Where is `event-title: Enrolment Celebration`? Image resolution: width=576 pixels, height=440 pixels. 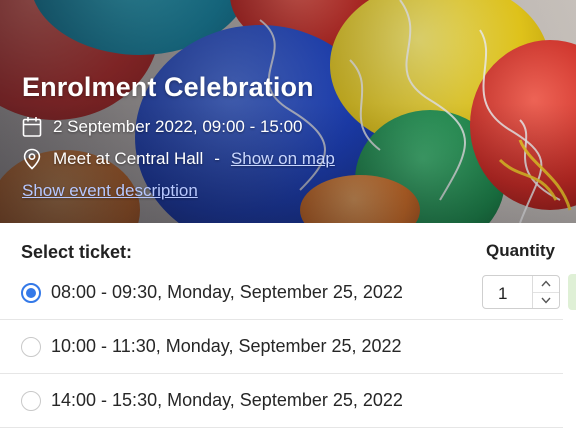 event-title: Enrolment Celebration is located at coordinates (168, 87).